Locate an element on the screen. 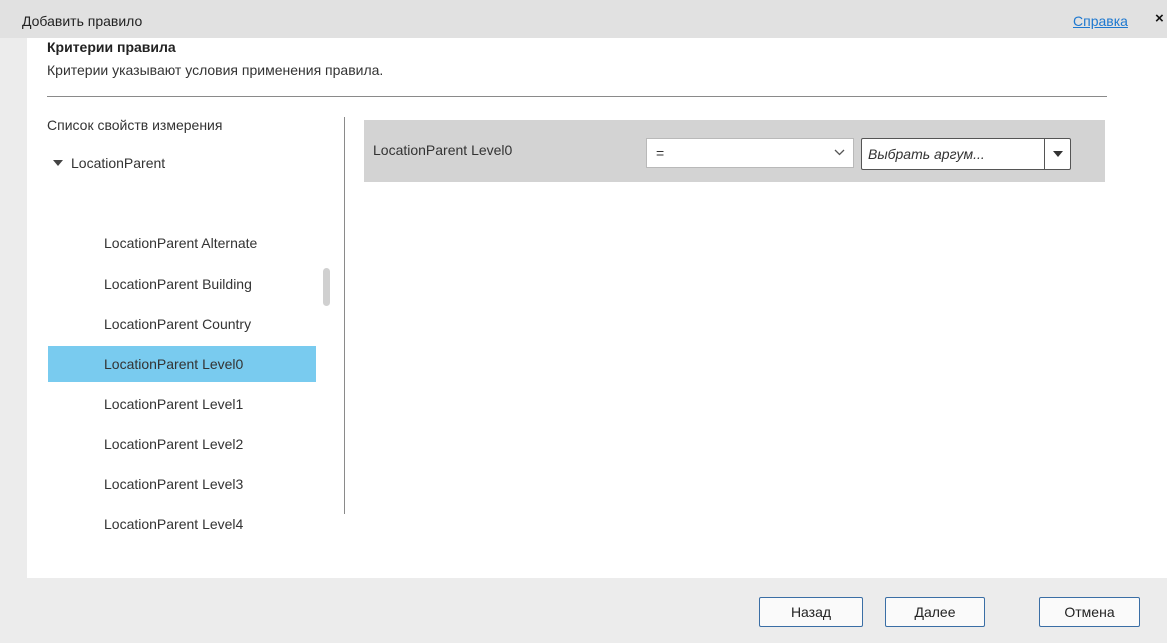 Image resolution: width=1167 pixels, height=643 pixels. tree-item-label: LocationParent Alternate is located at coordinates (181, 243).